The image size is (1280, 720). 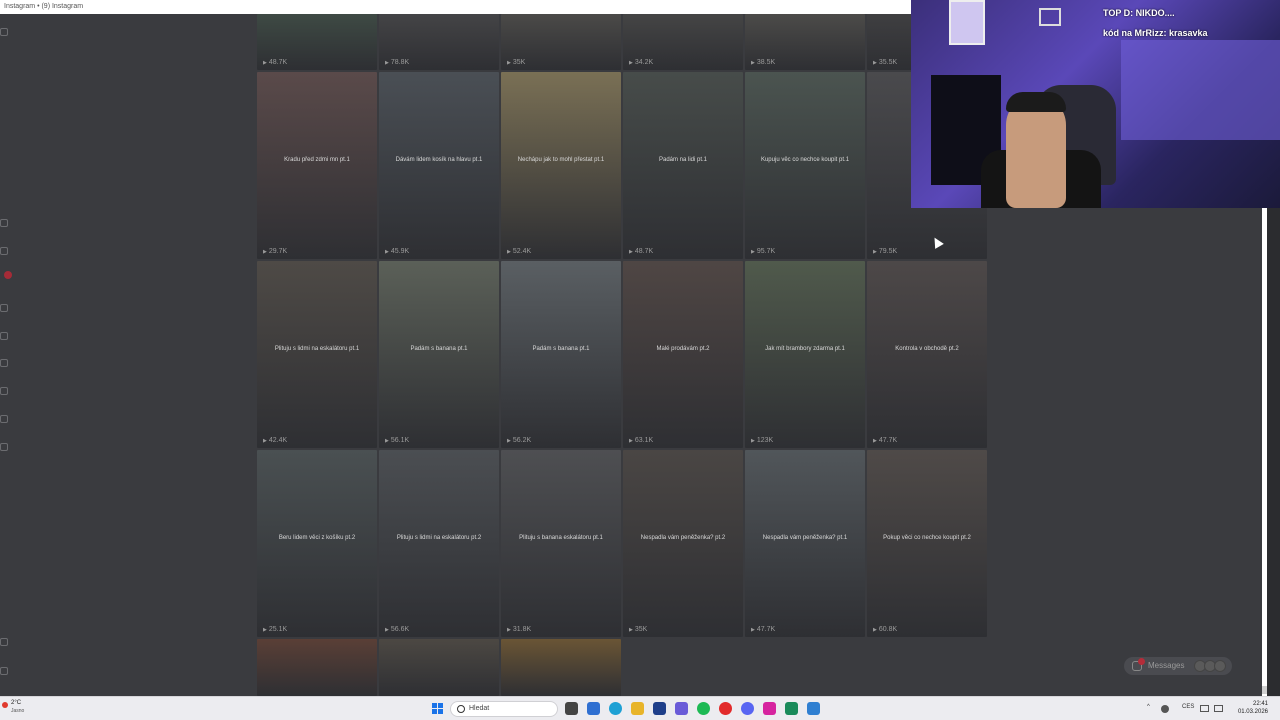 What do you see at coordinates (4, 447) in the screenshot?
I see `threads-icon` at bounding box center [4, 447].